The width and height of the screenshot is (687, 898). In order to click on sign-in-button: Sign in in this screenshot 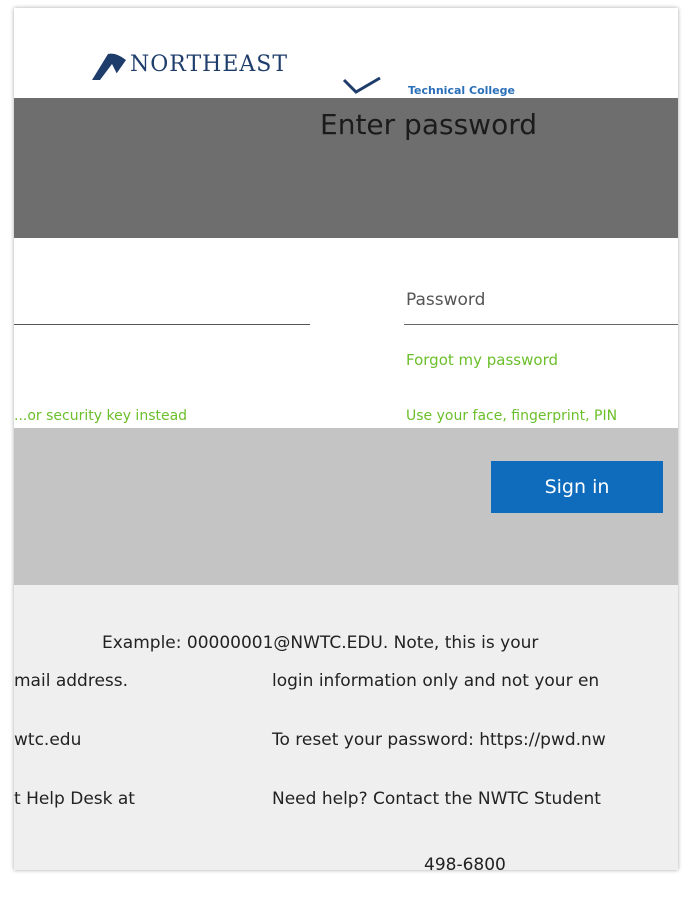, I will do `click(577, 487)`.